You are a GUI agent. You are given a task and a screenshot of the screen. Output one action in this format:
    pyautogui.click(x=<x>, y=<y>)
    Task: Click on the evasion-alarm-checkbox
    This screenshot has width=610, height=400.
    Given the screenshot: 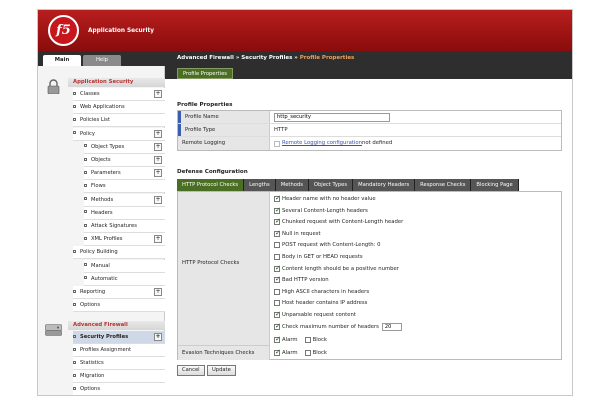 What is the action you would take?
    pyautogui.click(x=277, y=352)
    